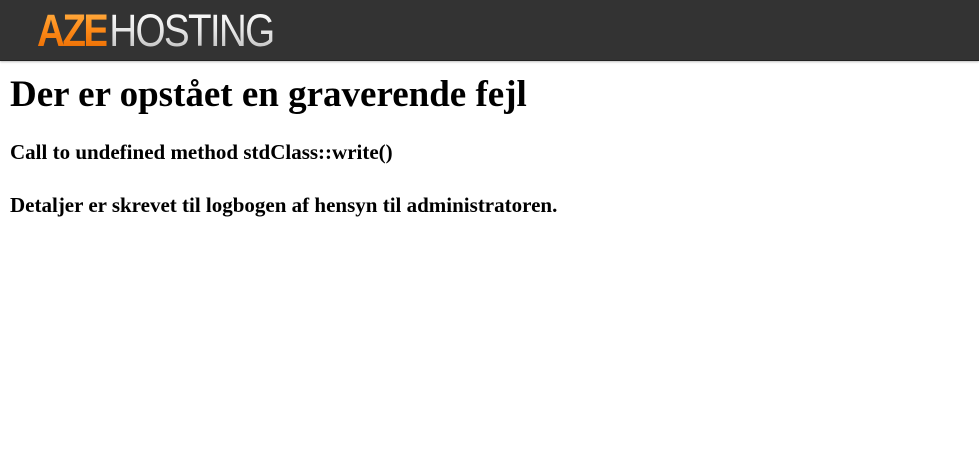 The width and height of the screenshot is (979, 457). I want to click on error-title: Der er opstået en graverende fejl, so click(268, 94).